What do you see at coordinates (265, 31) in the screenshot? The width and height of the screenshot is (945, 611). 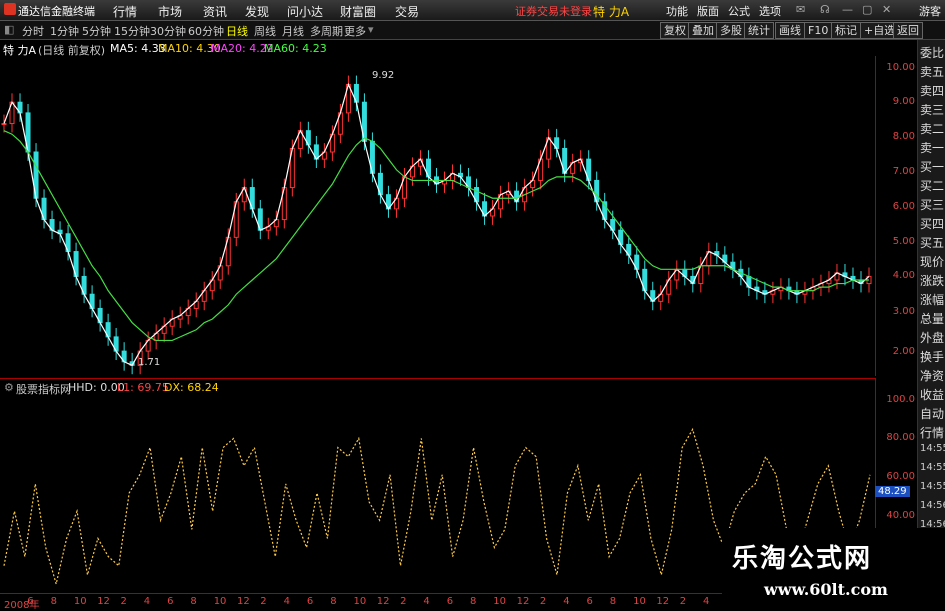 I see `period-weekly: 周线` at bounding box center [265, 31].